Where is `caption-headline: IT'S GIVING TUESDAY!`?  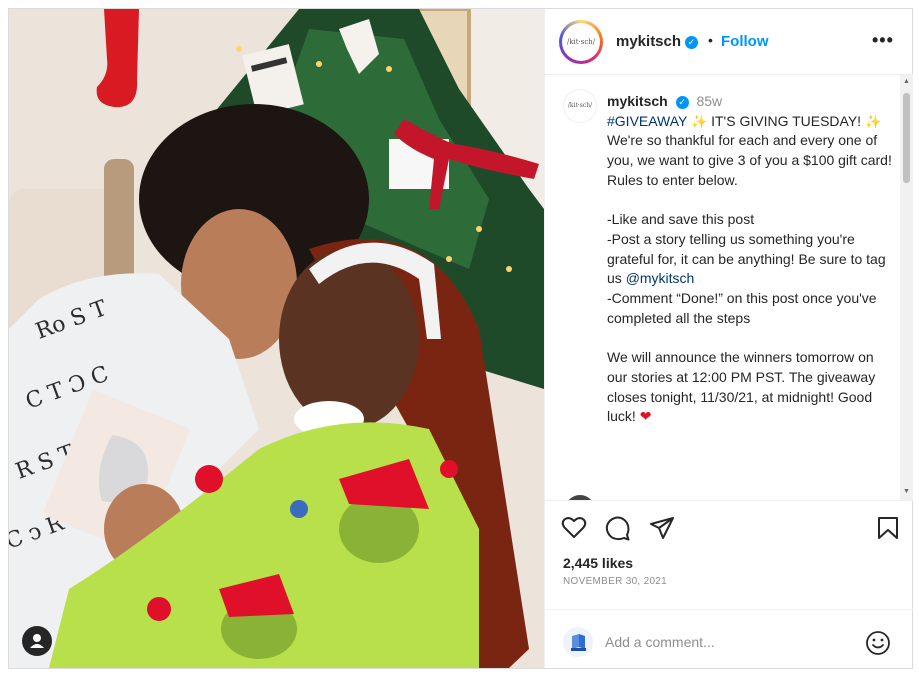 caption-headline: IT'S GIVING TUESDAY! is located at coordinates (786, 120).